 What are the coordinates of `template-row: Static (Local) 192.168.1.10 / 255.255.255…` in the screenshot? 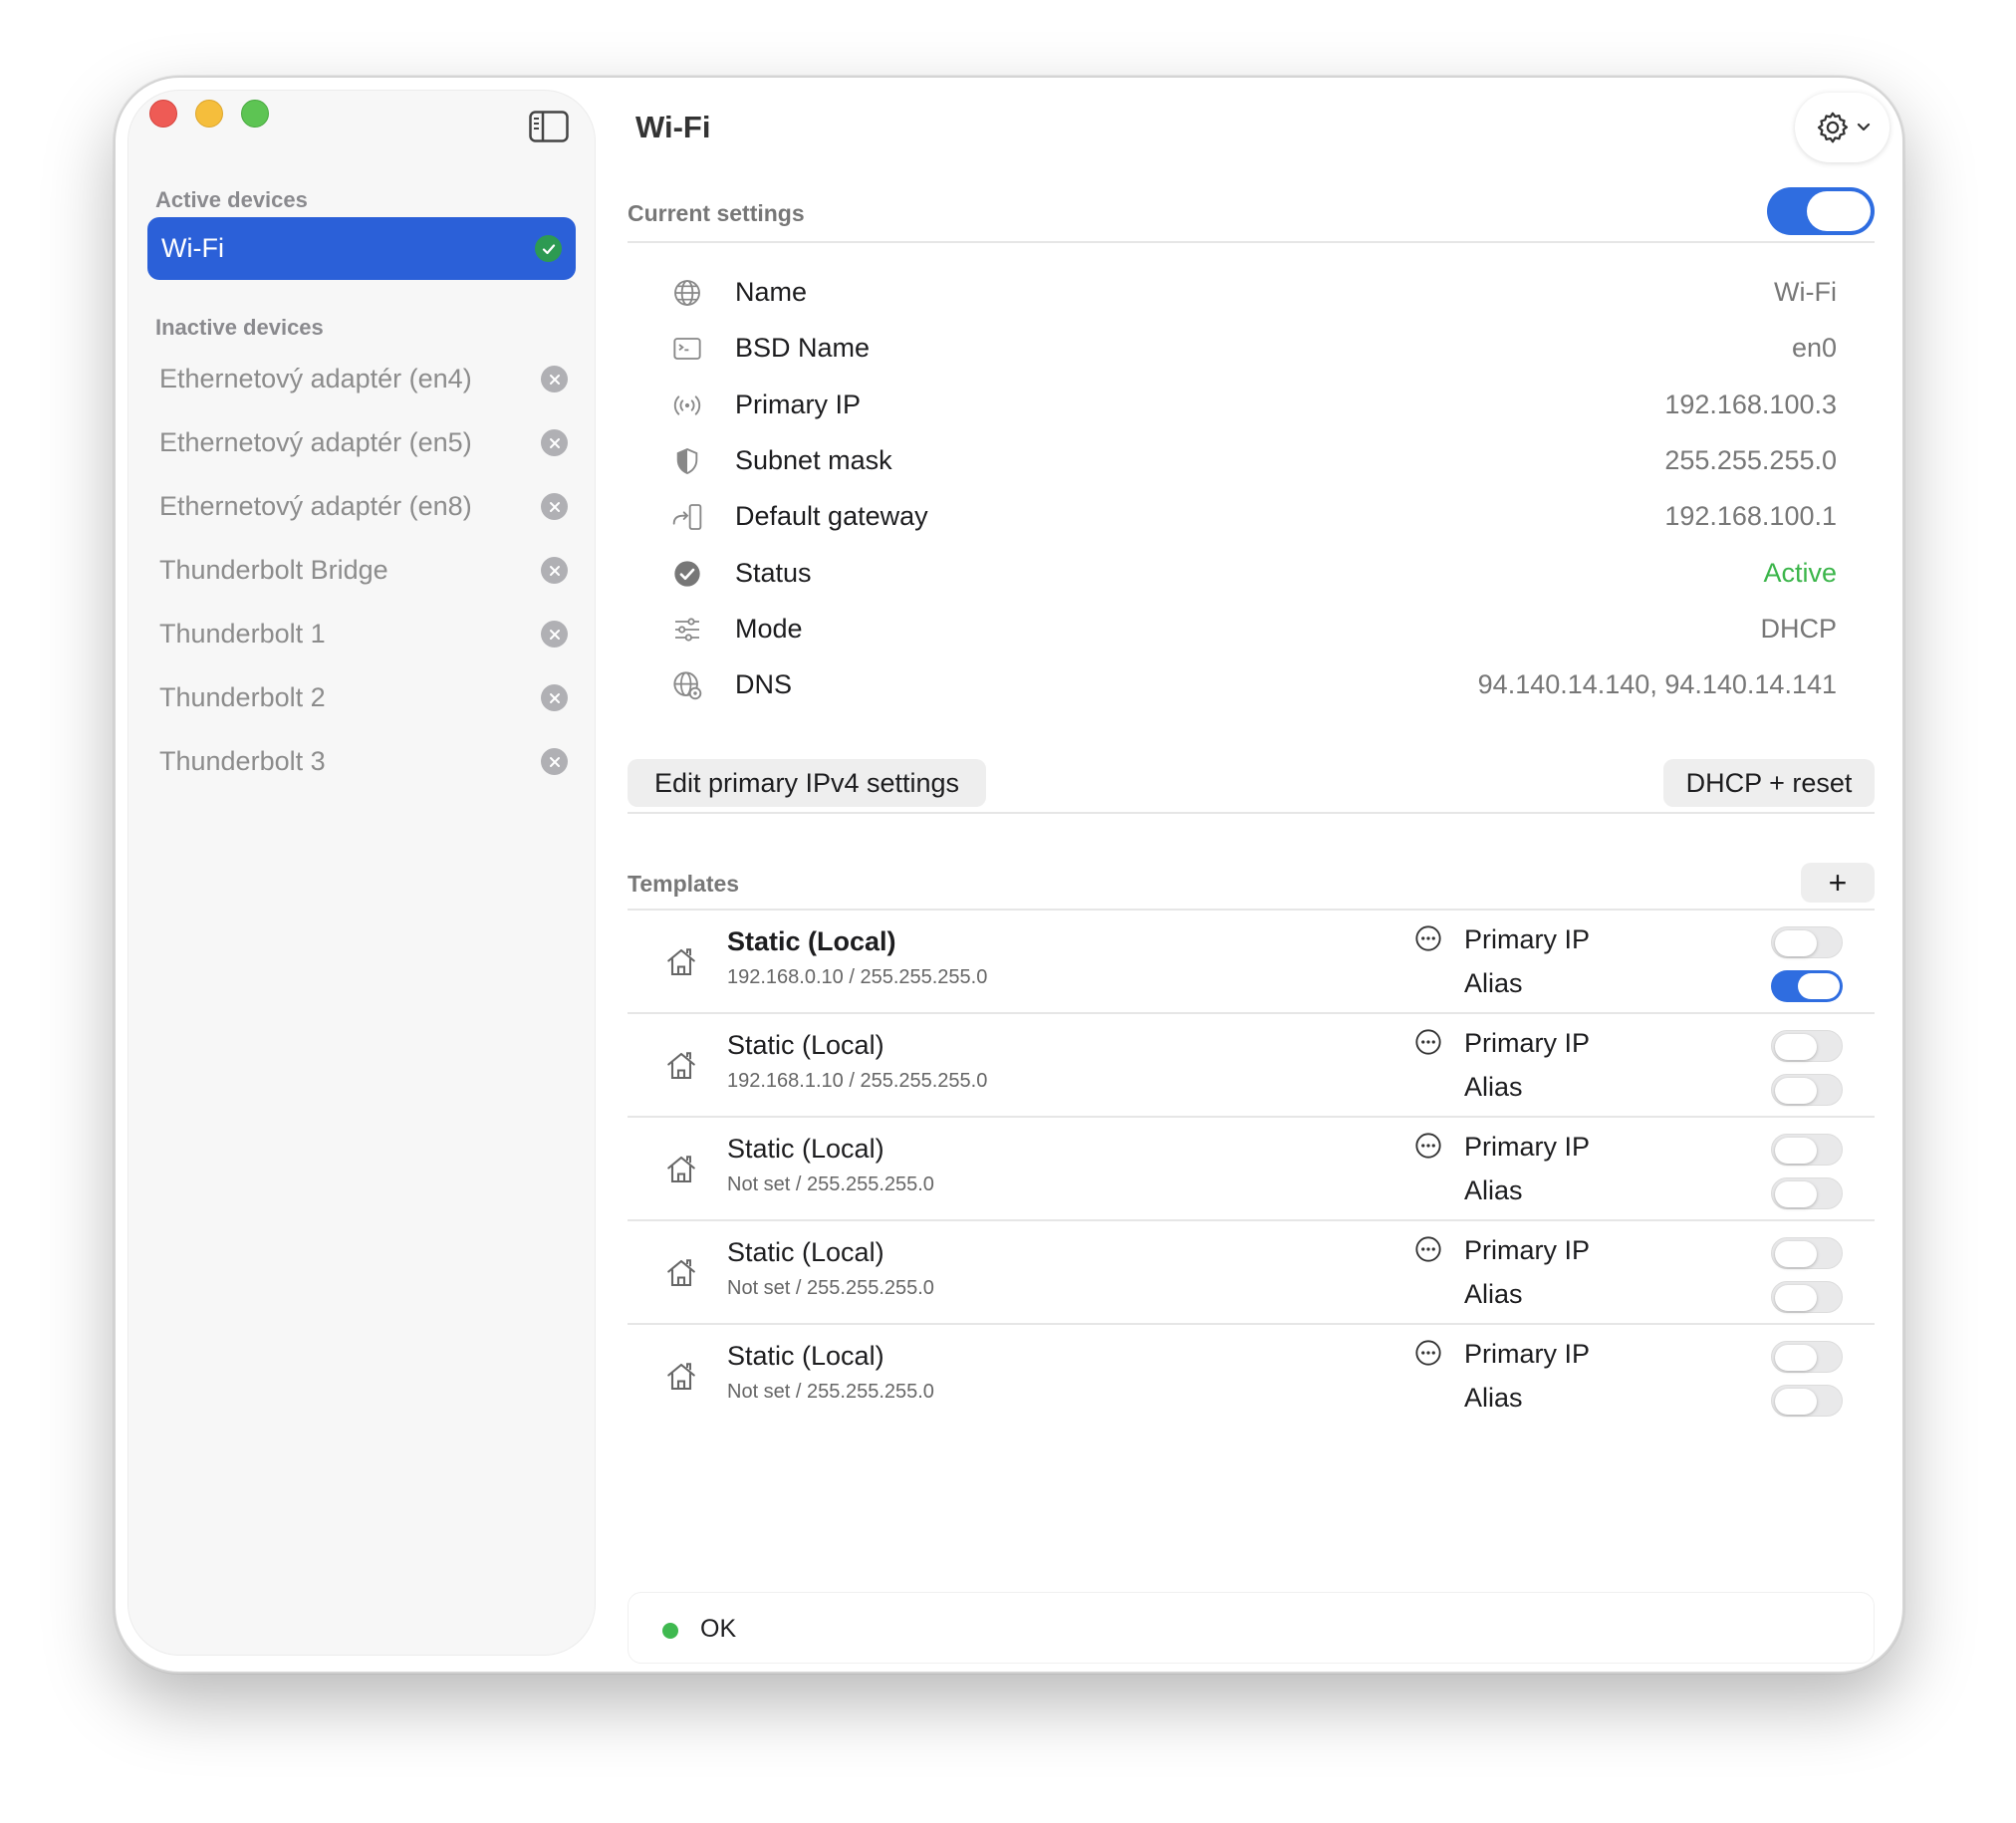 It's located at (1251, 1066).